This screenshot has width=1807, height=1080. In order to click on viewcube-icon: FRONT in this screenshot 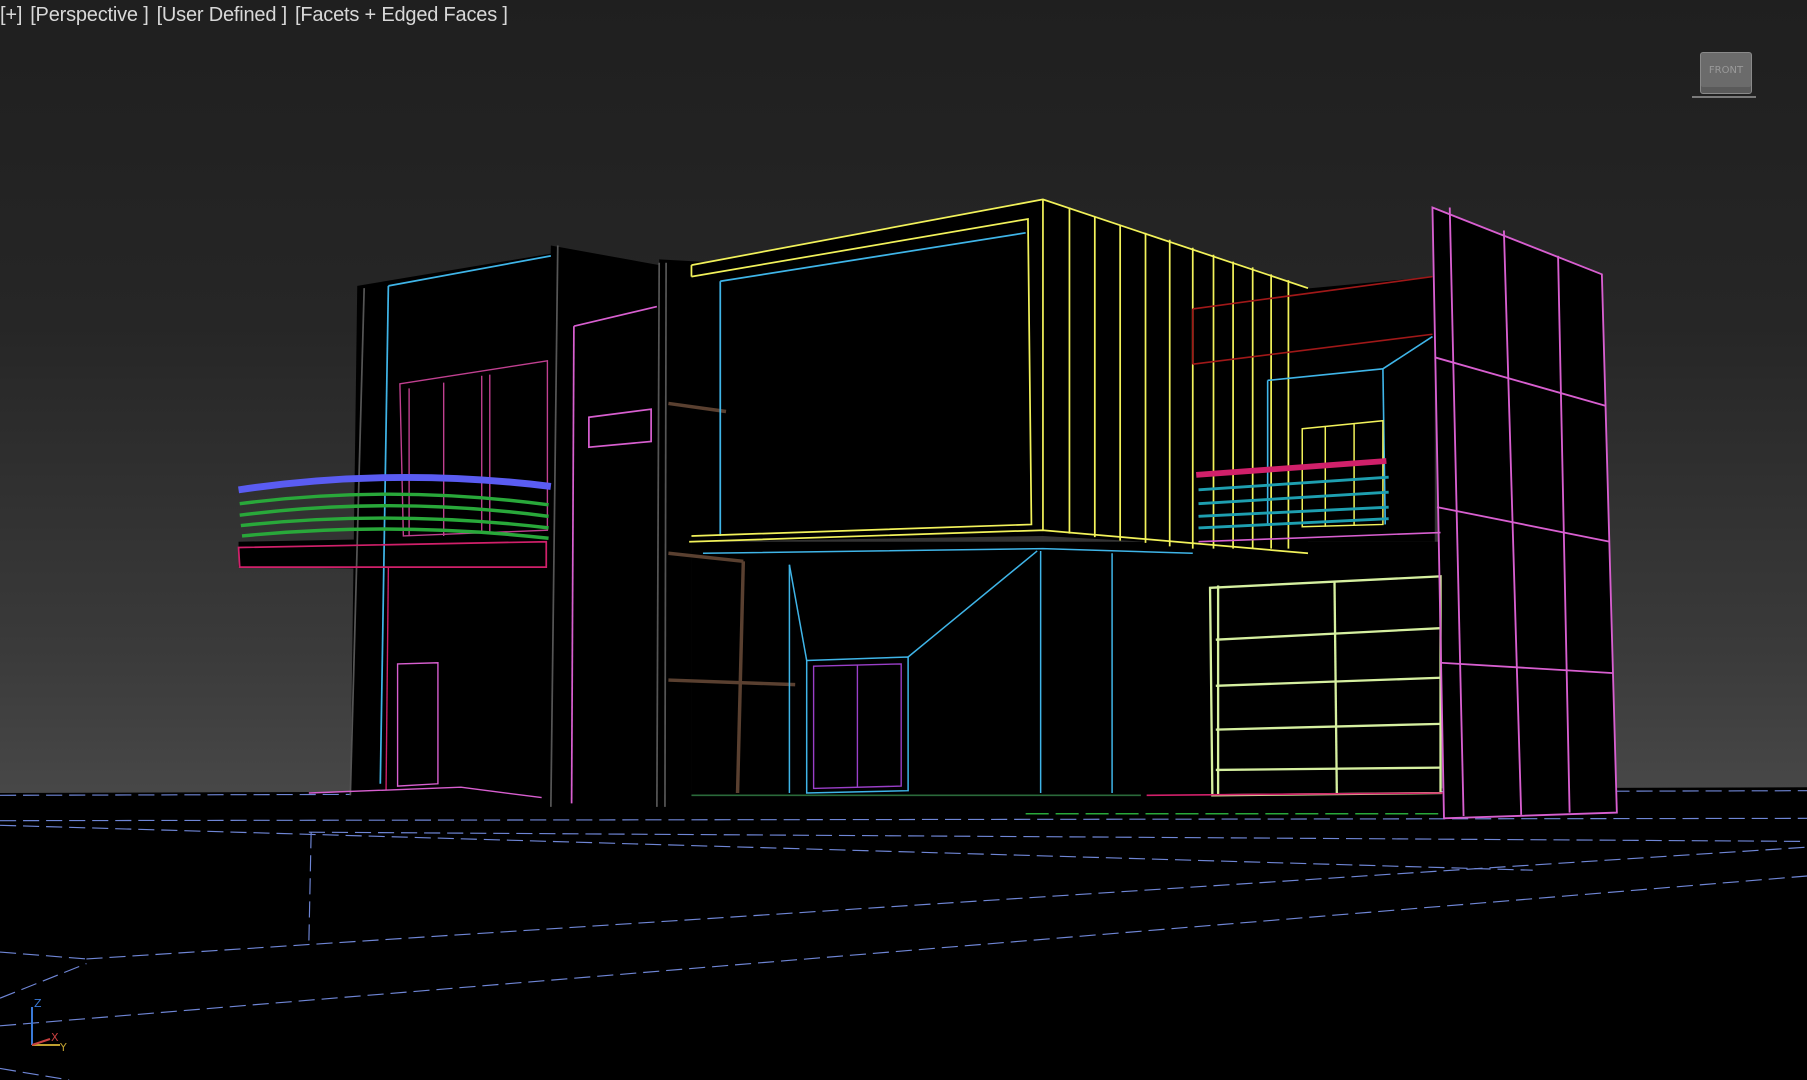, I will do `click(1725, 75)`.